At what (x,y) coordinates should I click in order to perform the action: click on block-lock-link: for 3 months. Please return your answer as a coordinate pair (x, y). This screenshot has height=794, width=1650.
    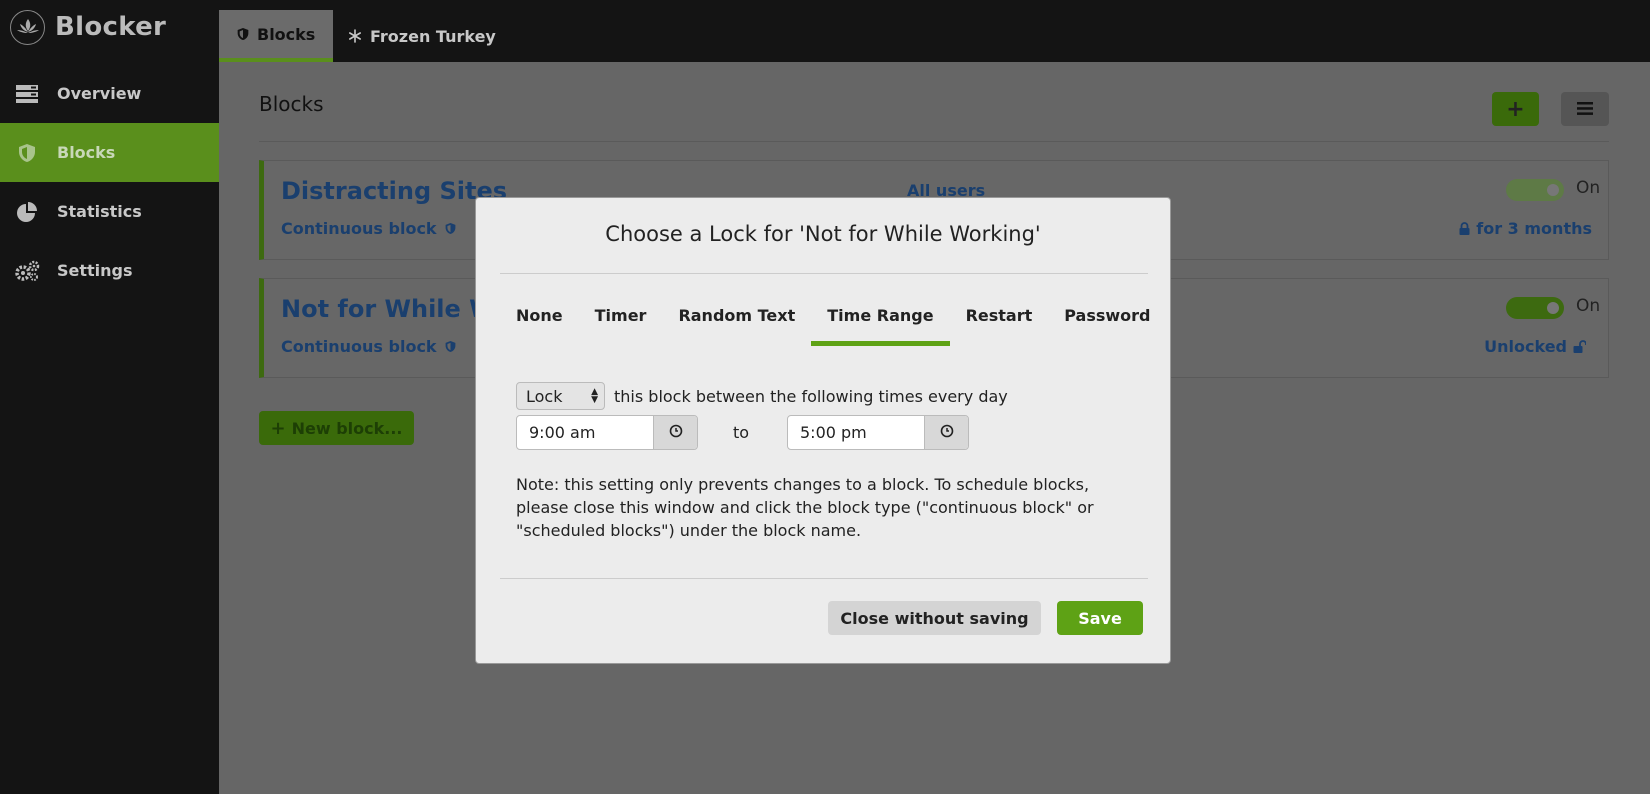
    Looking at the image, I should click on (1522, 228).